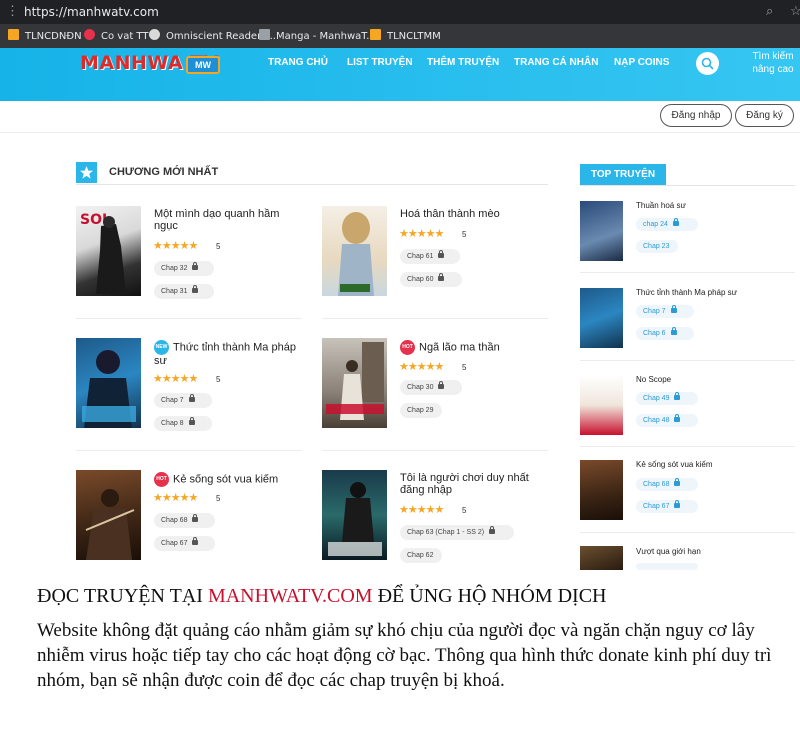 Image resolution: width=800 pixels, height=742 pixels. I want to click on search-icon, so click(707, 63).